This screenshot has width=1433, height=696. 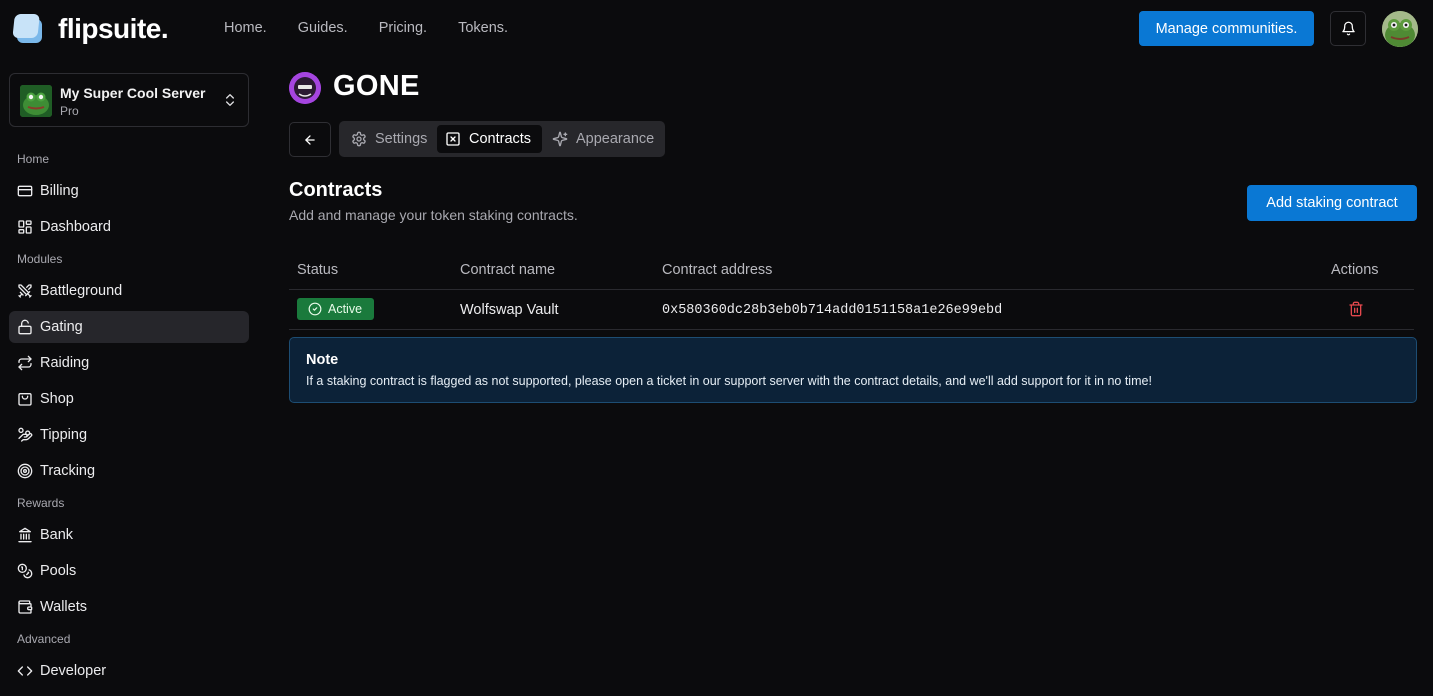 I want to click on sidebar-item-tipping: Tipping, so click(x=129, y=435).